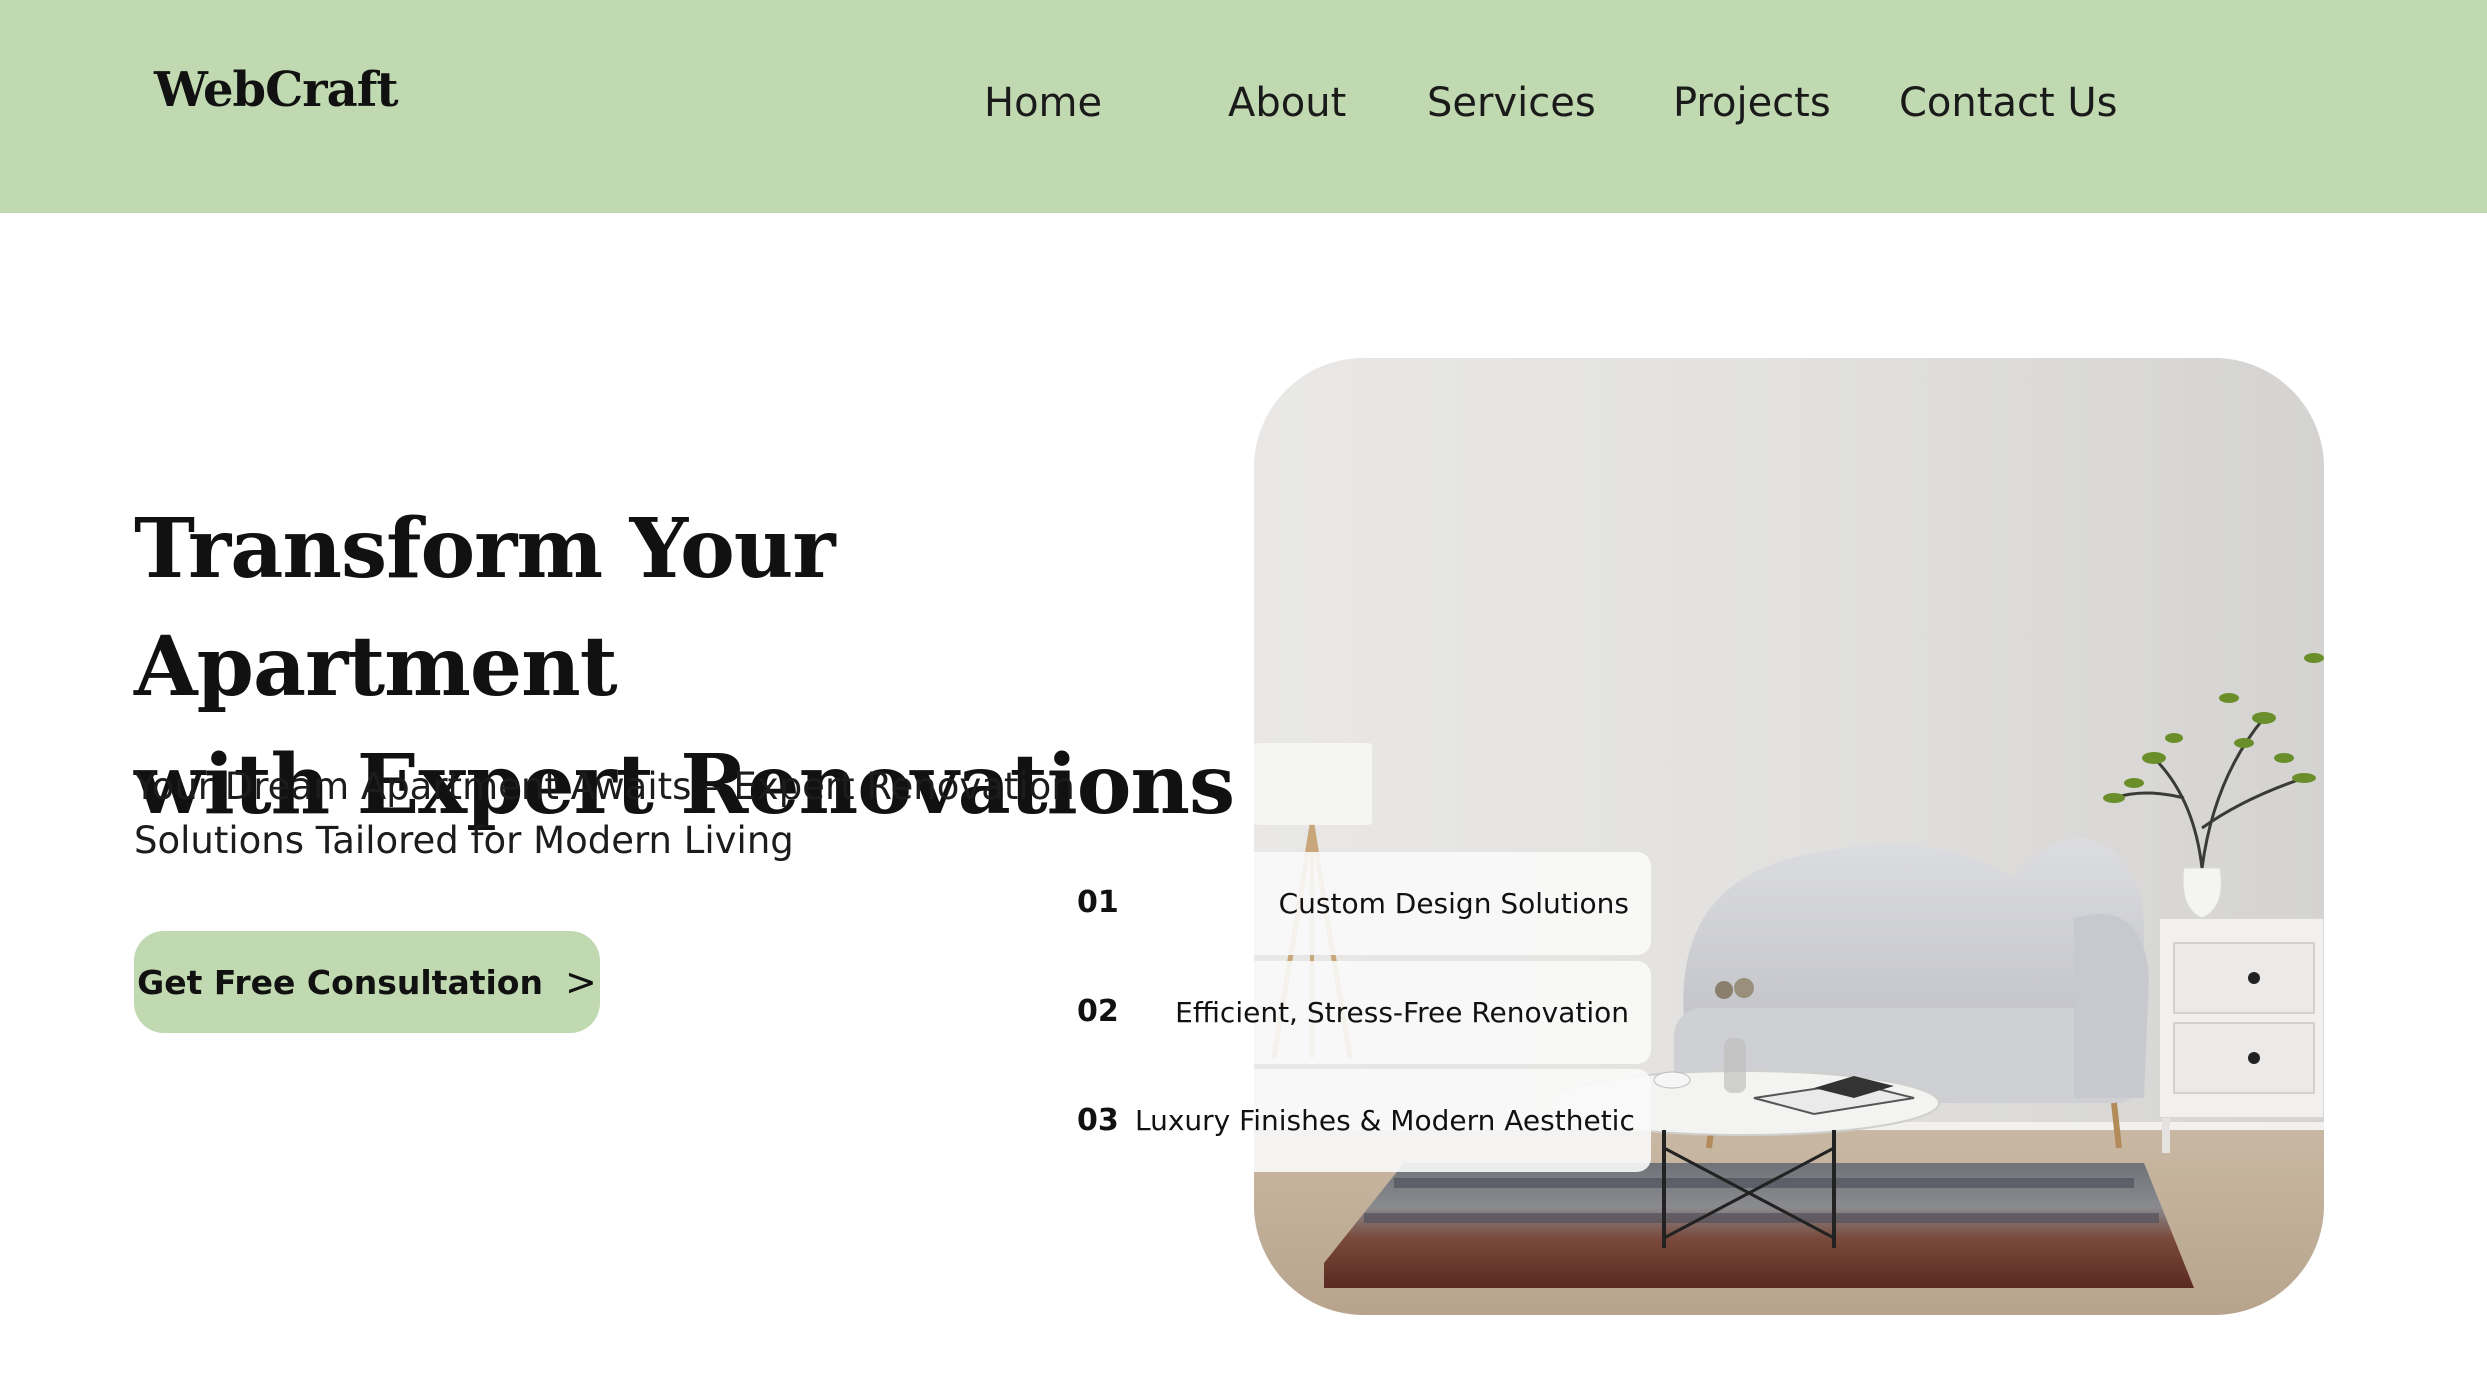  I want to click on feature-efficient-renovation: Efficient, Stress-Free Renovation, so click(1402, 1012).